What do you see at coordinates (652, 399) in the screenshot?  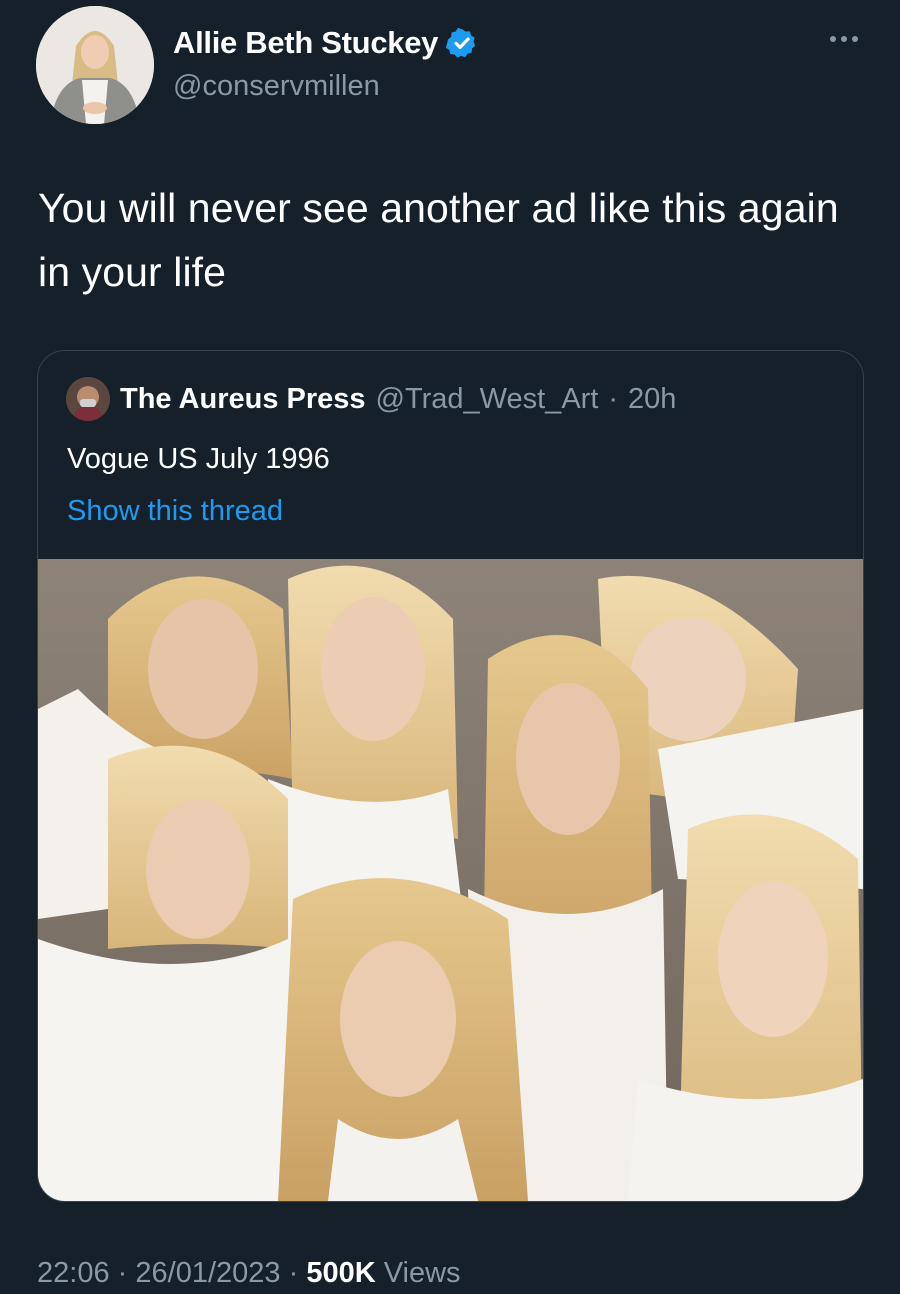 I see `quoted-timestamp: 20h` at bounding box center [652, 399].